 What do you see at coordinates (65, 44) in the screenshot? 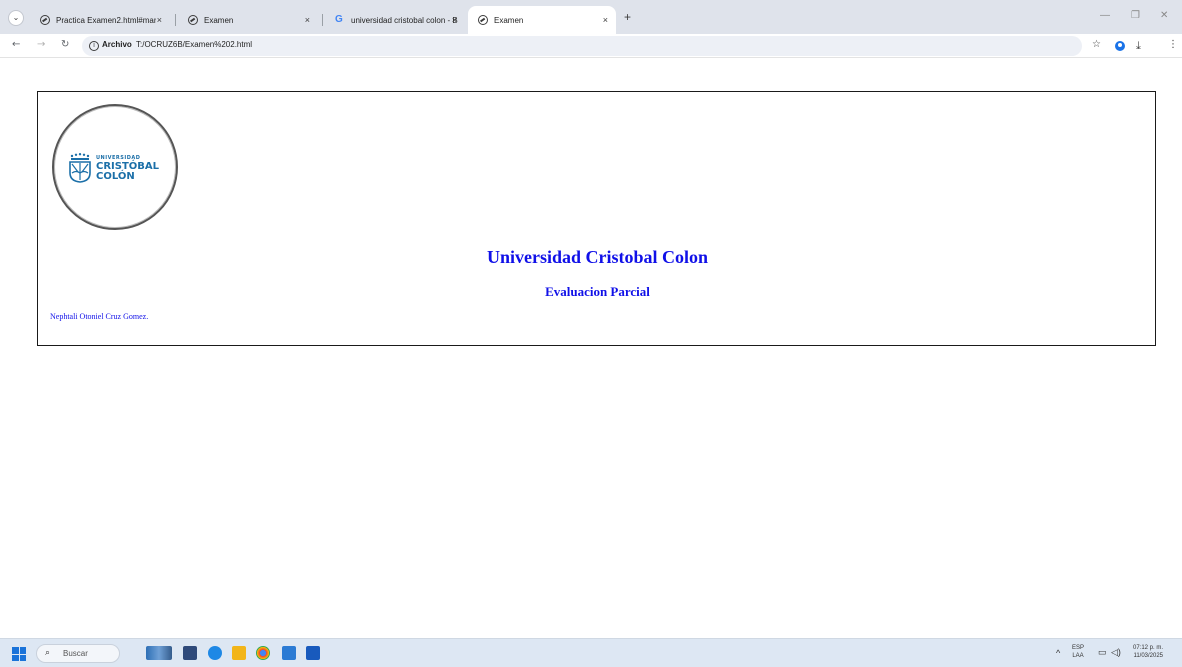
I see `reload-icon: ↻` at bounding box center [65, 44].